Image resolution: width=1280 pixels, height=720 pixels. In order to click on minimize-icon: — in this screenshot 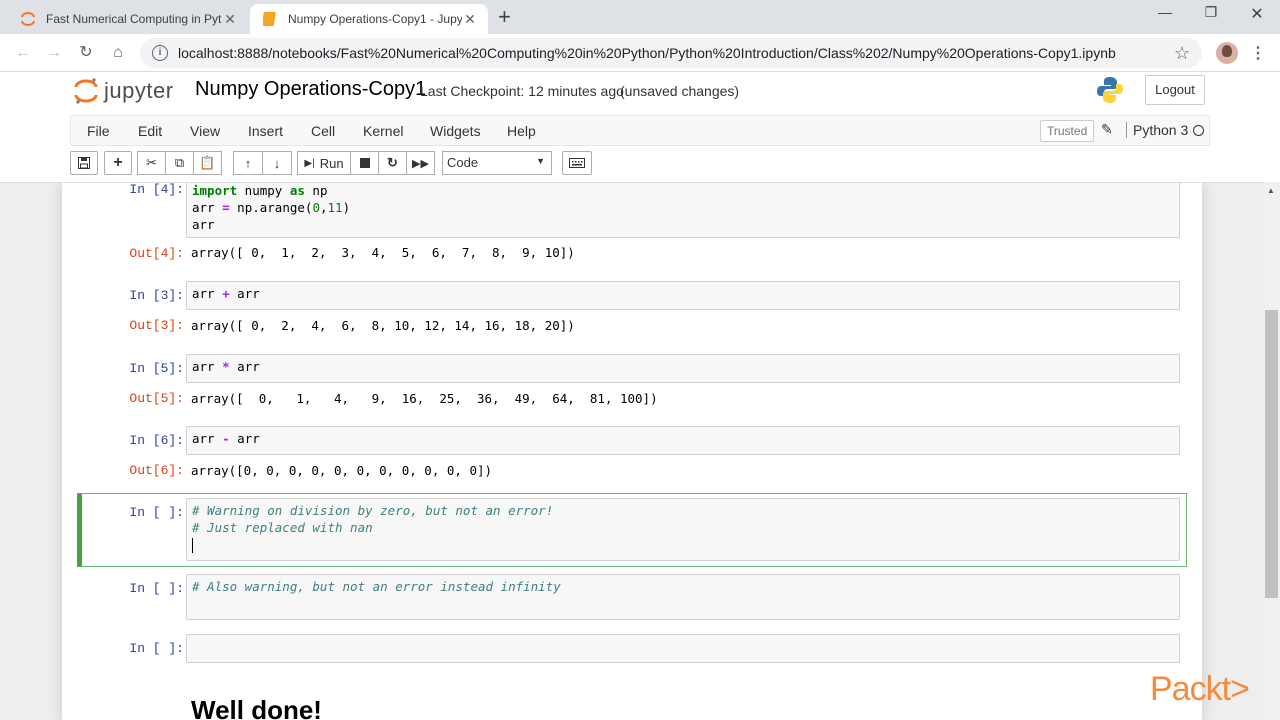, I will do `click(1165, 12)`.